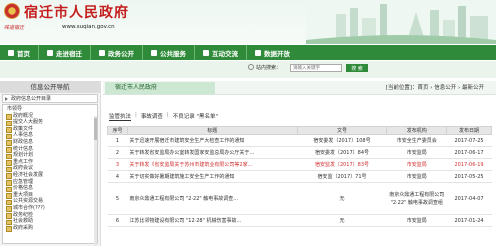 The height and width of the screenshot is (246, 496). Describe the element at coordinates (95, 129) in the screenshot. I see `scrollbar-thumb` at that location.